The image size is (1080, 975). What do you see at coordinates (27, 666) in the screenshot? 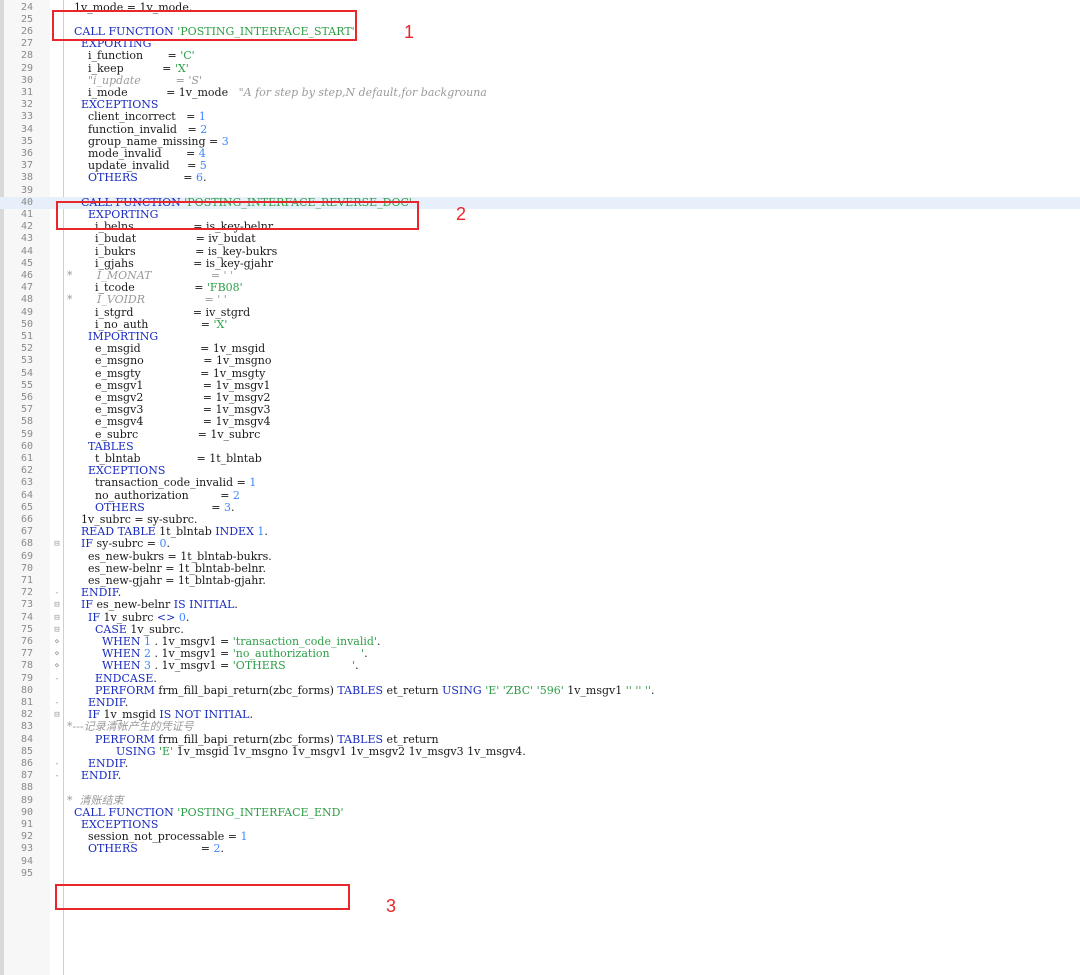
I see `line-number: 78` at bounding box center [27, 666].